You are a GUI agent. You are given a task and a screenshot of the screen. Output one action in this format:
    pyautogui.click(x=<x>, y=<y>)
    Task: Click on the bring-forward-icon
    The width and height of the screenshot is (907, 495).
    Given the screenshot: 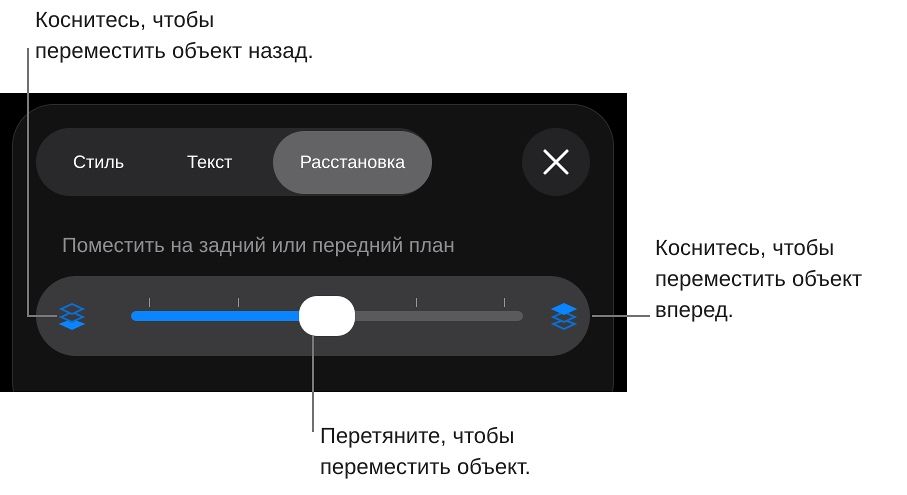 What is the action you would take?
    pyautogui.click(x=564, y=316)
    